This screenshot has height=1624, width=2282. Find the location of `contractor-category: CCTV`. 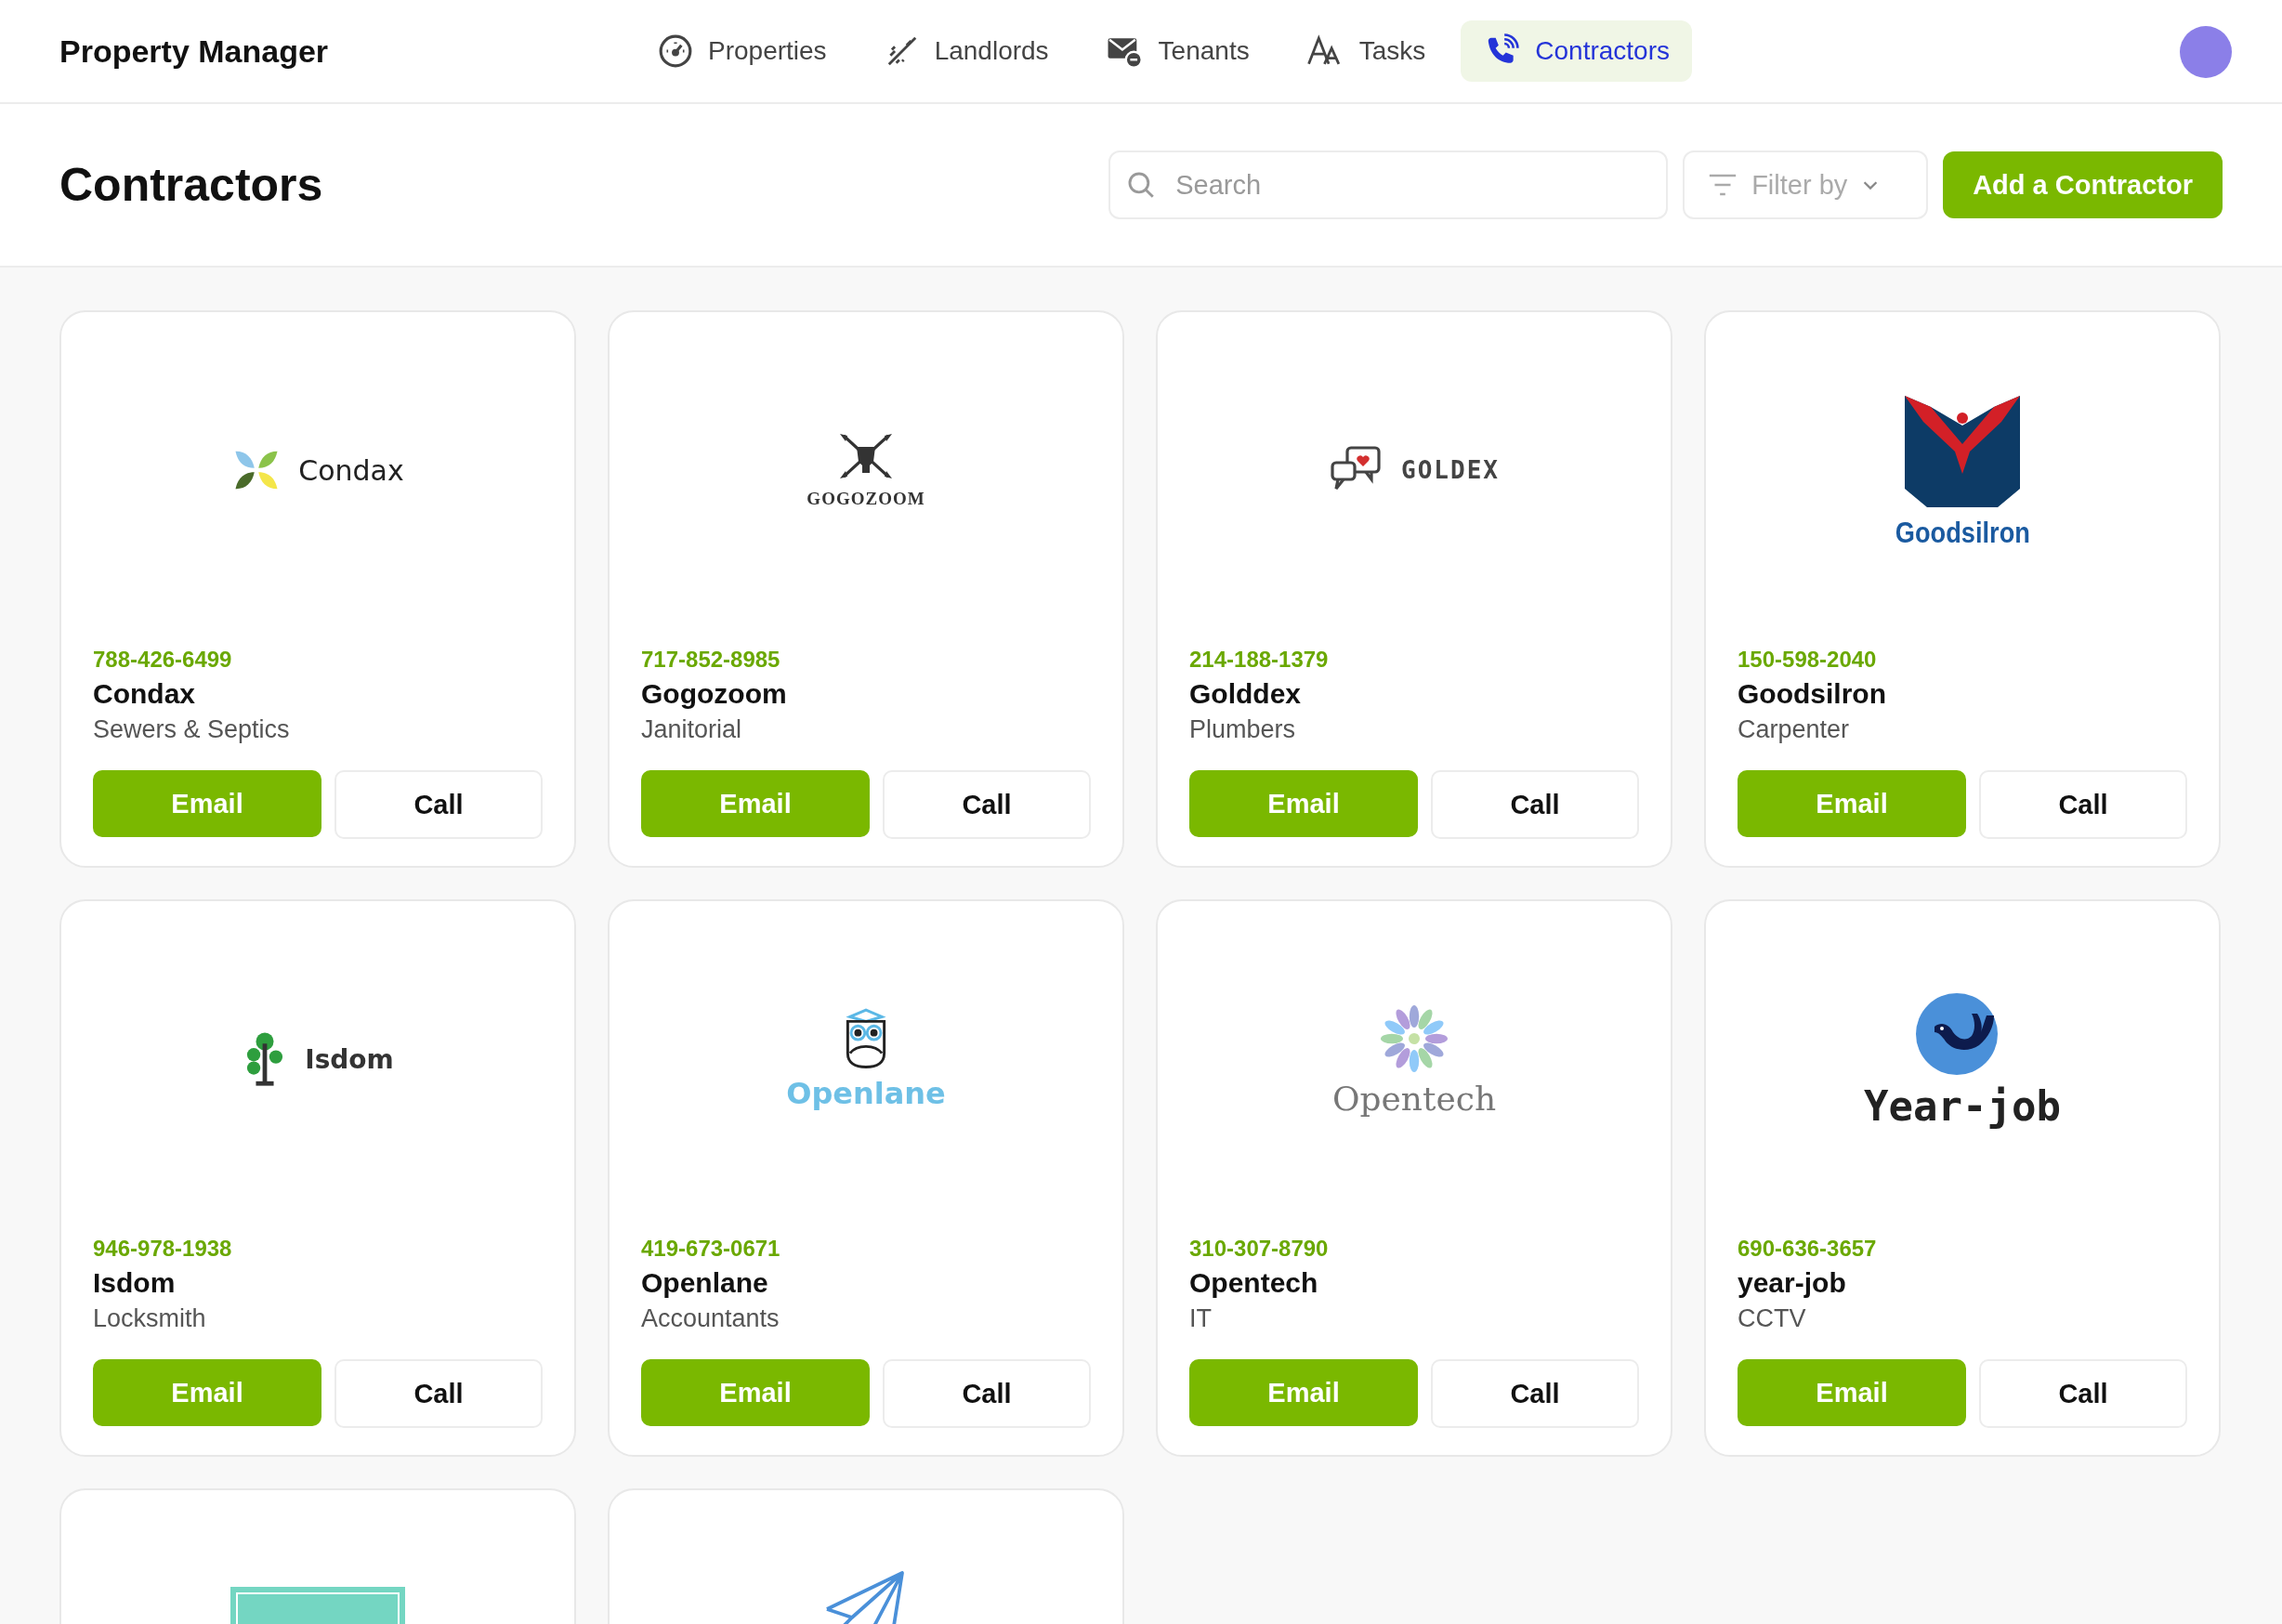

contractor-category: CCTV is located at coordinates (1772, 1319).